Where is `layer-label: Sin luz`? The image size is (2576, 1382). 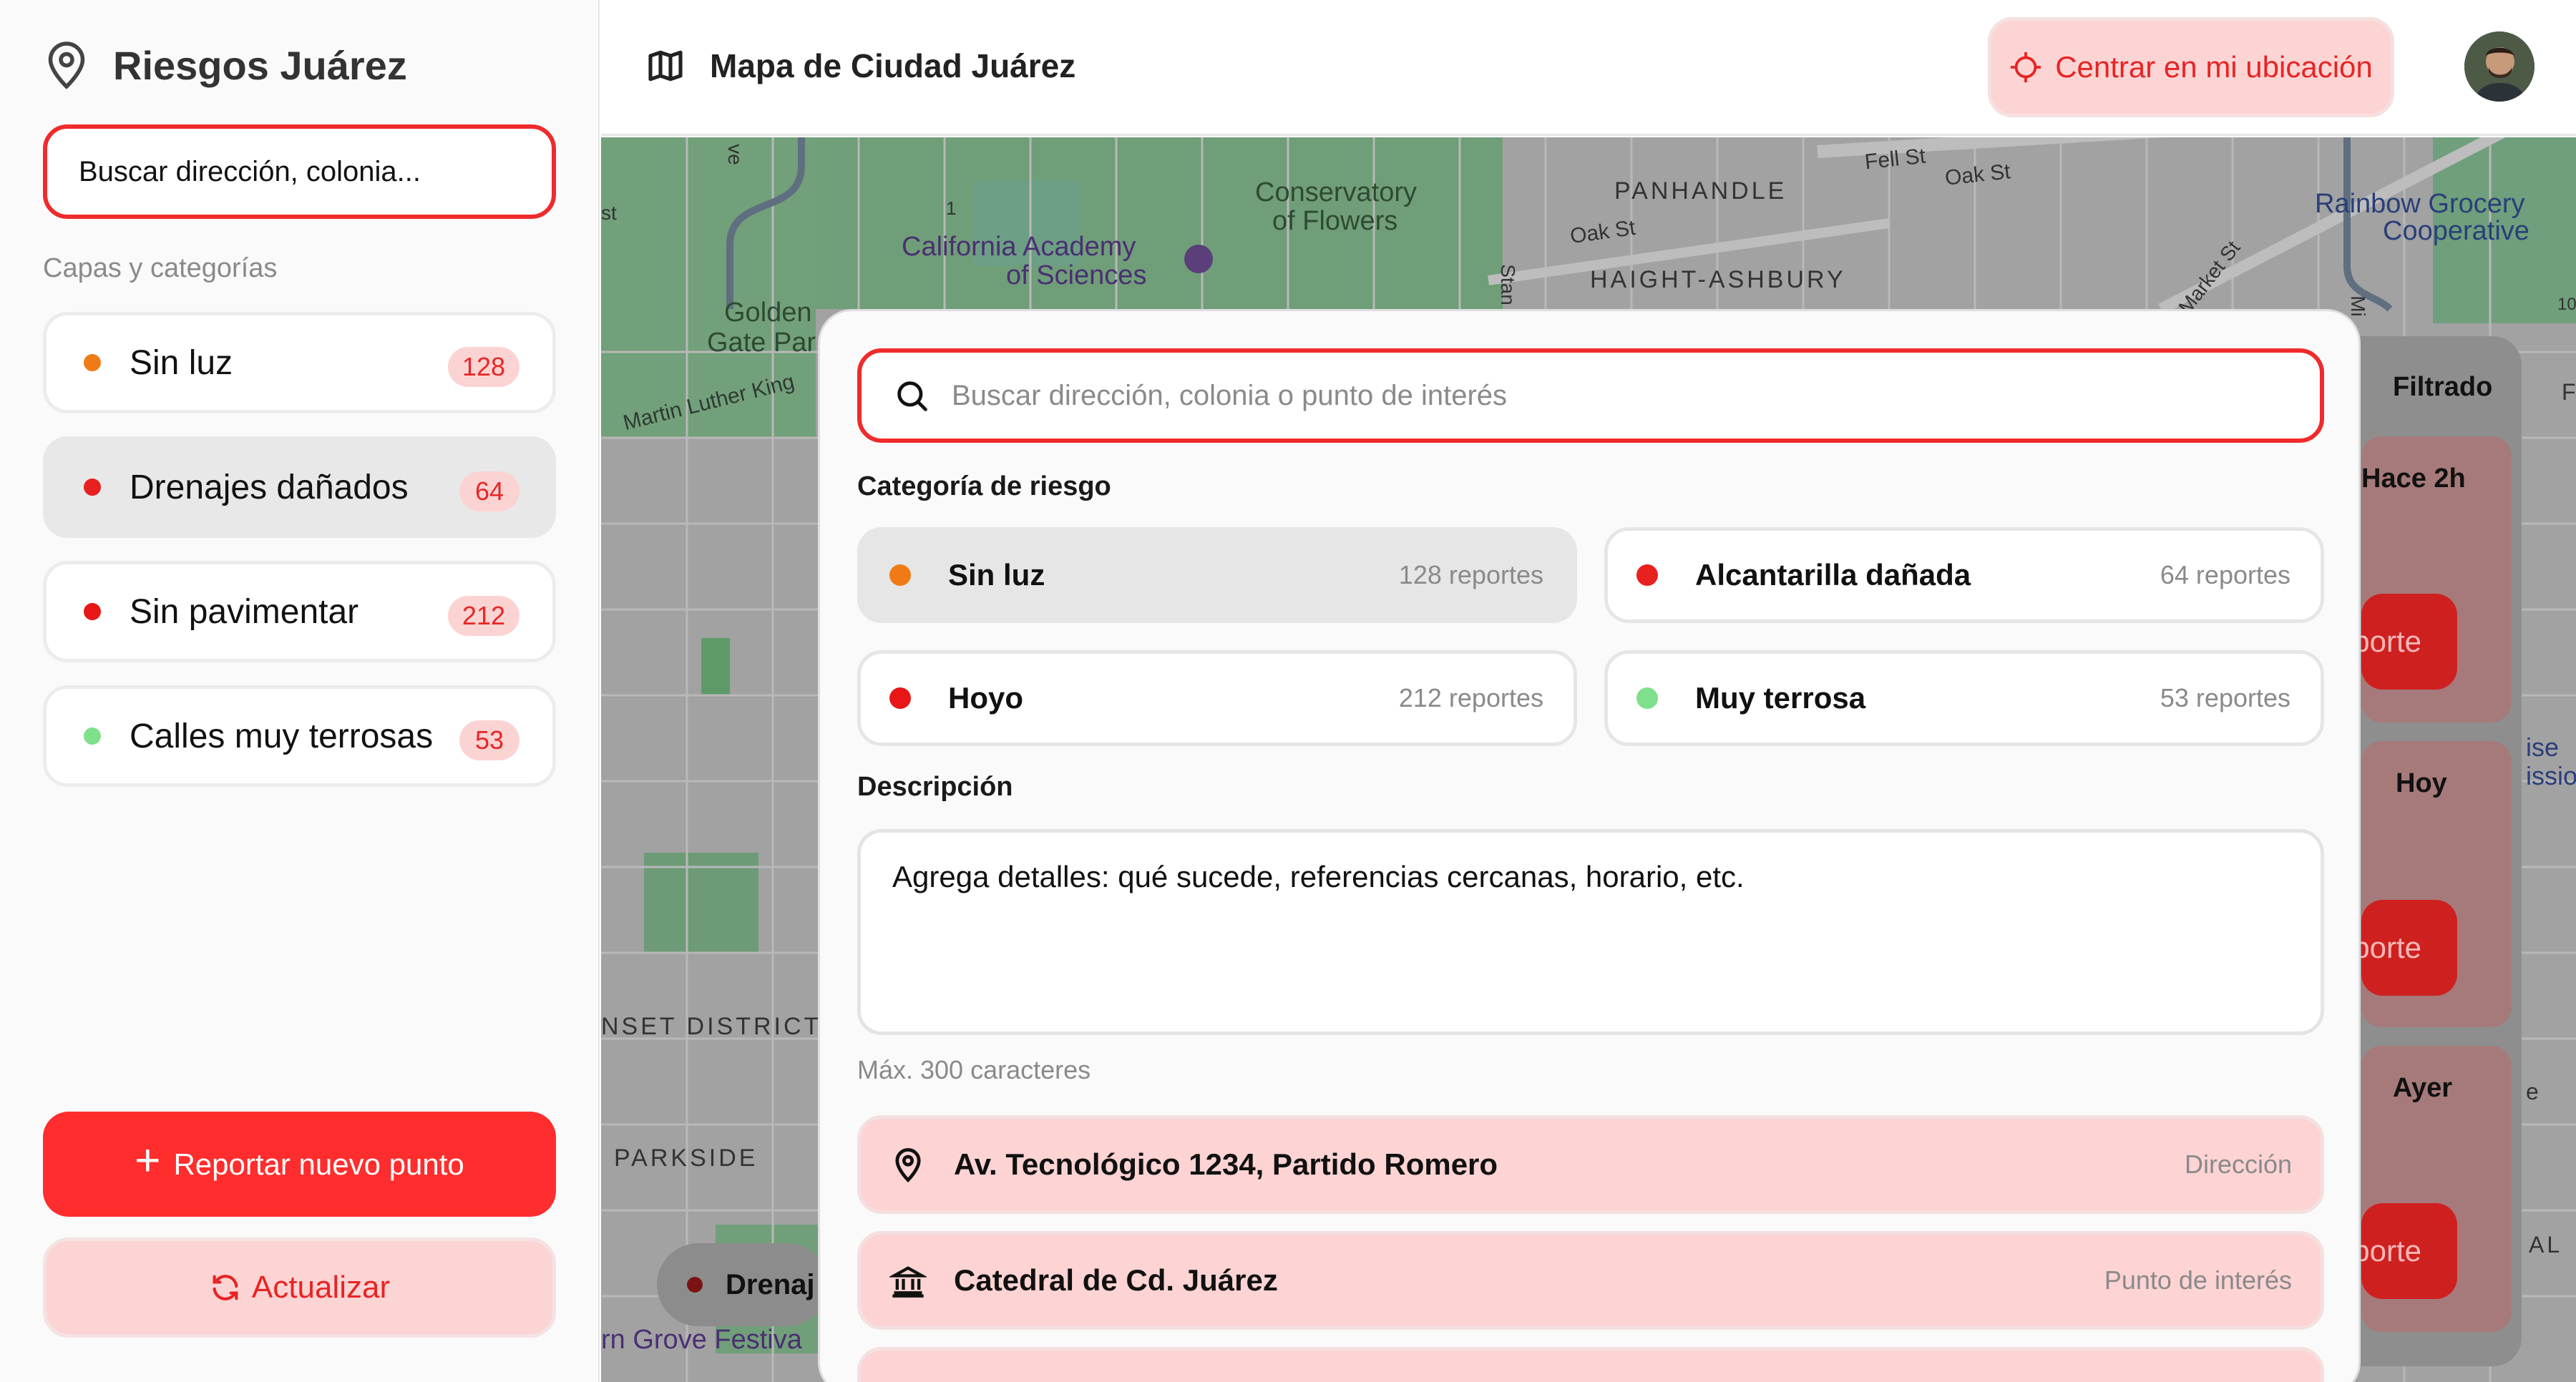 layer-label: Sin luz is located at coordinates (181, 362).